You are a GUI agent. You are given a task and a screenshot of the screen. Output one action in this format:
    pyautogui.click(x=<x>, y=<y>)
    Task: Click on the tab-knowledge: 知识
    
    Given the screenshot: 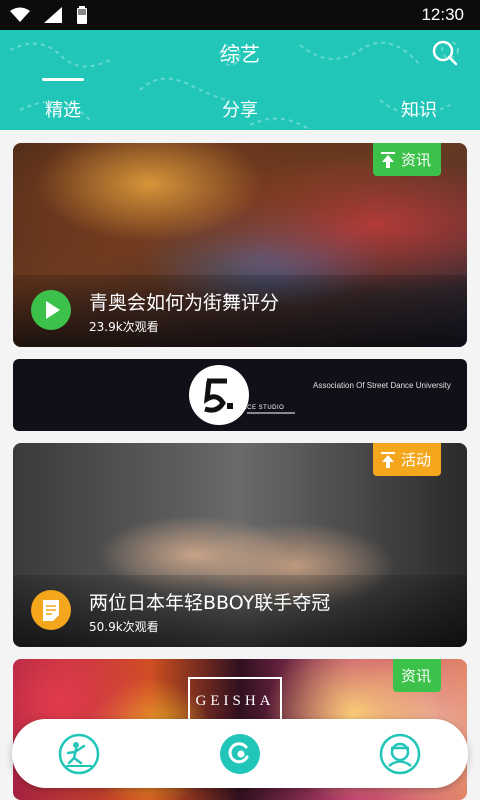 What is the action you would take?
    pyautogui.click(x=419, y=109)
    